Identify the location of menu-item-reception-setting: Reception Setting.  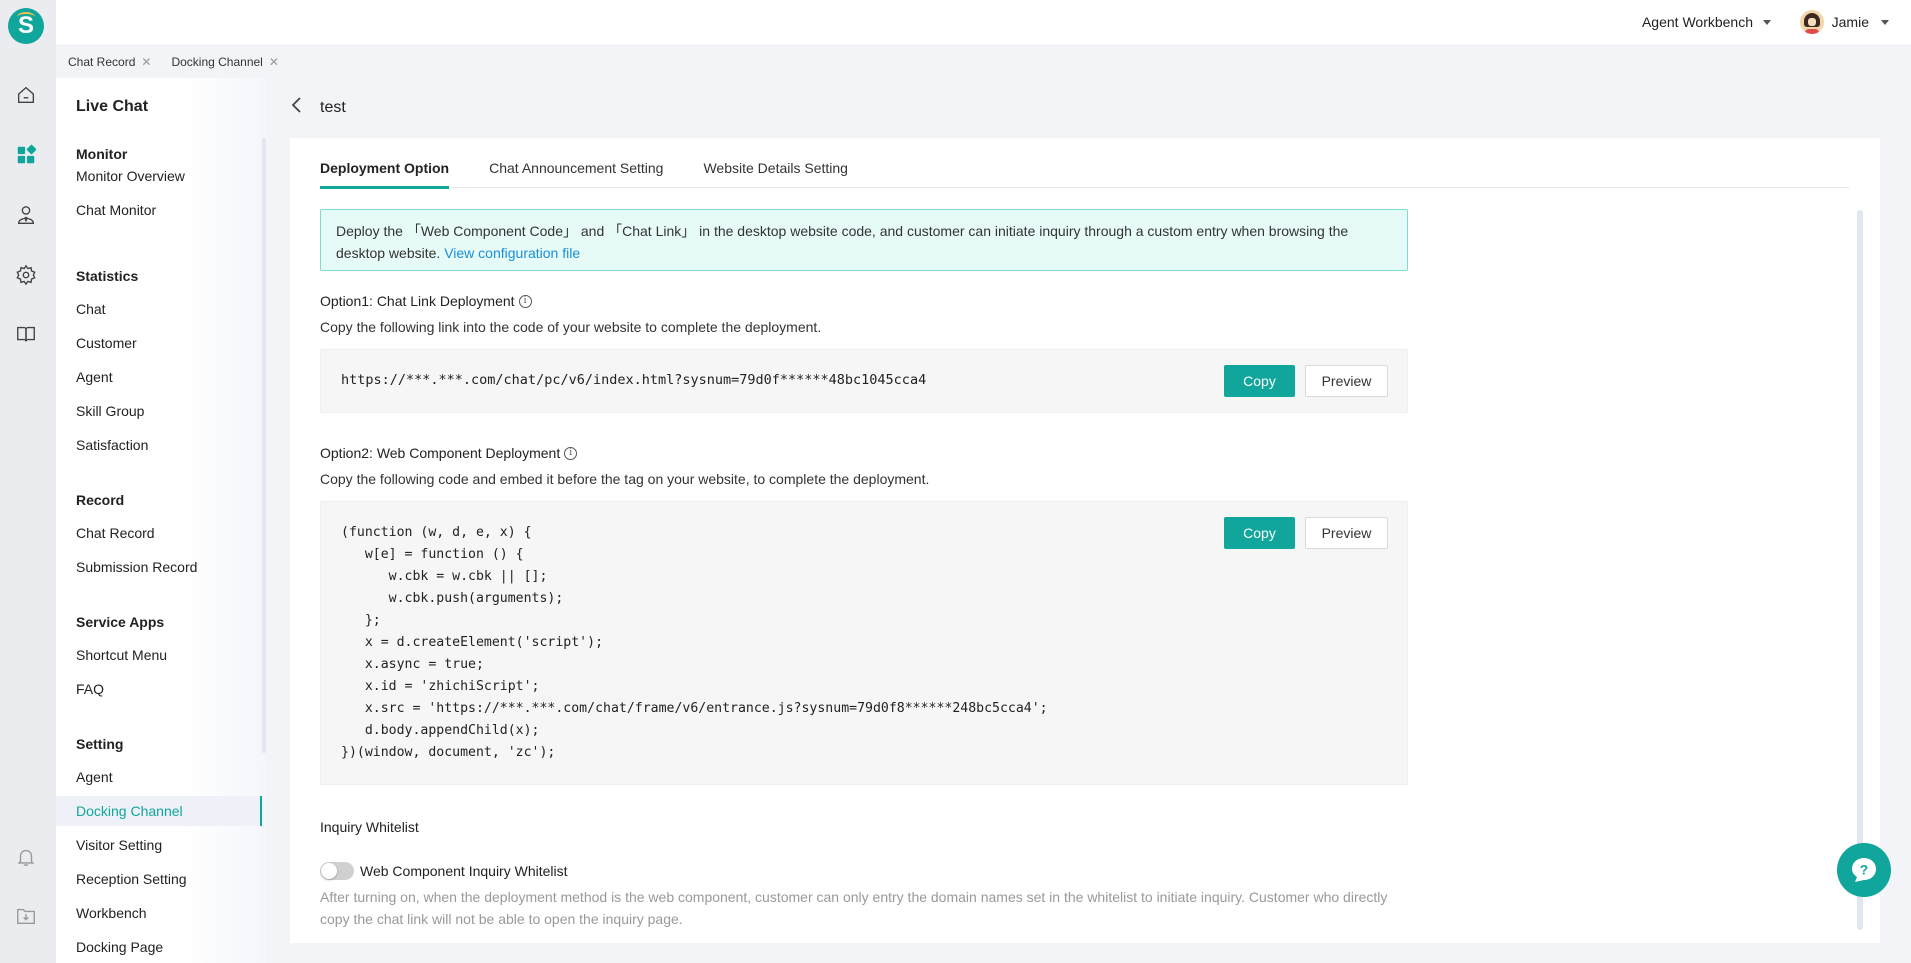
(159, 879).